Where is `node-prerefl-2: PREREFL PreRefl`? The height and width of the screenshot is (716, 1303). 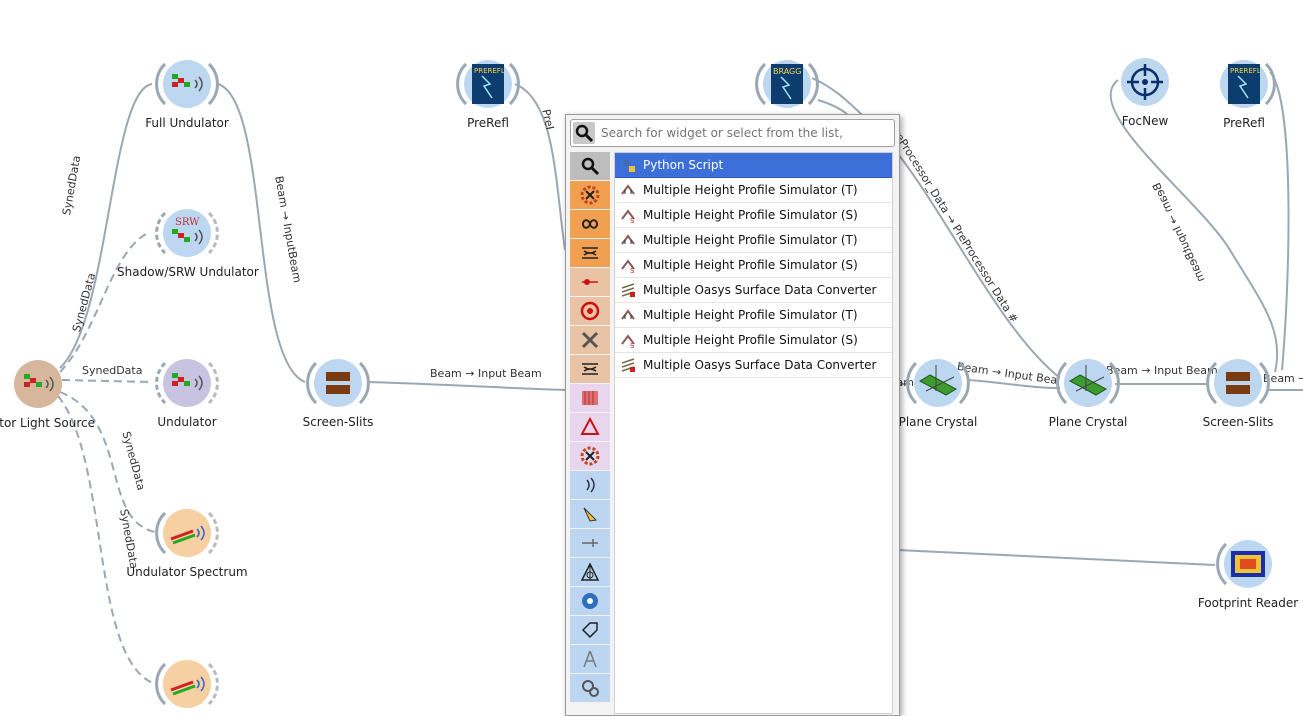
node-prerefl-2: PREREFL PreRefl is located at coordinates (1238, 91).